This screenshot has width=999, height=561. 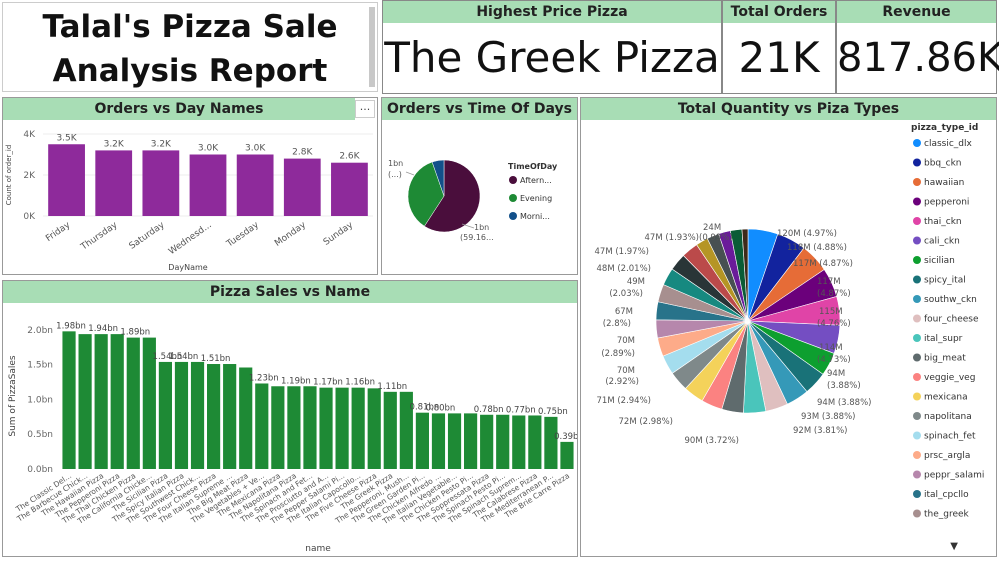 I want to click on data-label: 1.19bn, so click(x=296, y=381).